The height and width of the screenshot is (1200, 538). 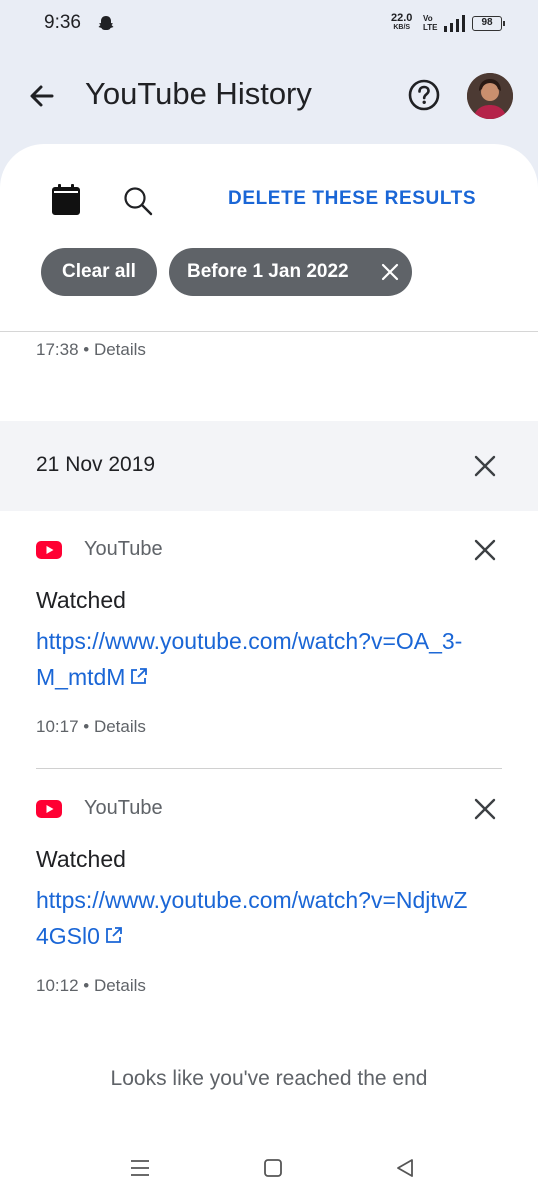 I want to click on app-bar: YouTube History, so click(x=269, y=96).